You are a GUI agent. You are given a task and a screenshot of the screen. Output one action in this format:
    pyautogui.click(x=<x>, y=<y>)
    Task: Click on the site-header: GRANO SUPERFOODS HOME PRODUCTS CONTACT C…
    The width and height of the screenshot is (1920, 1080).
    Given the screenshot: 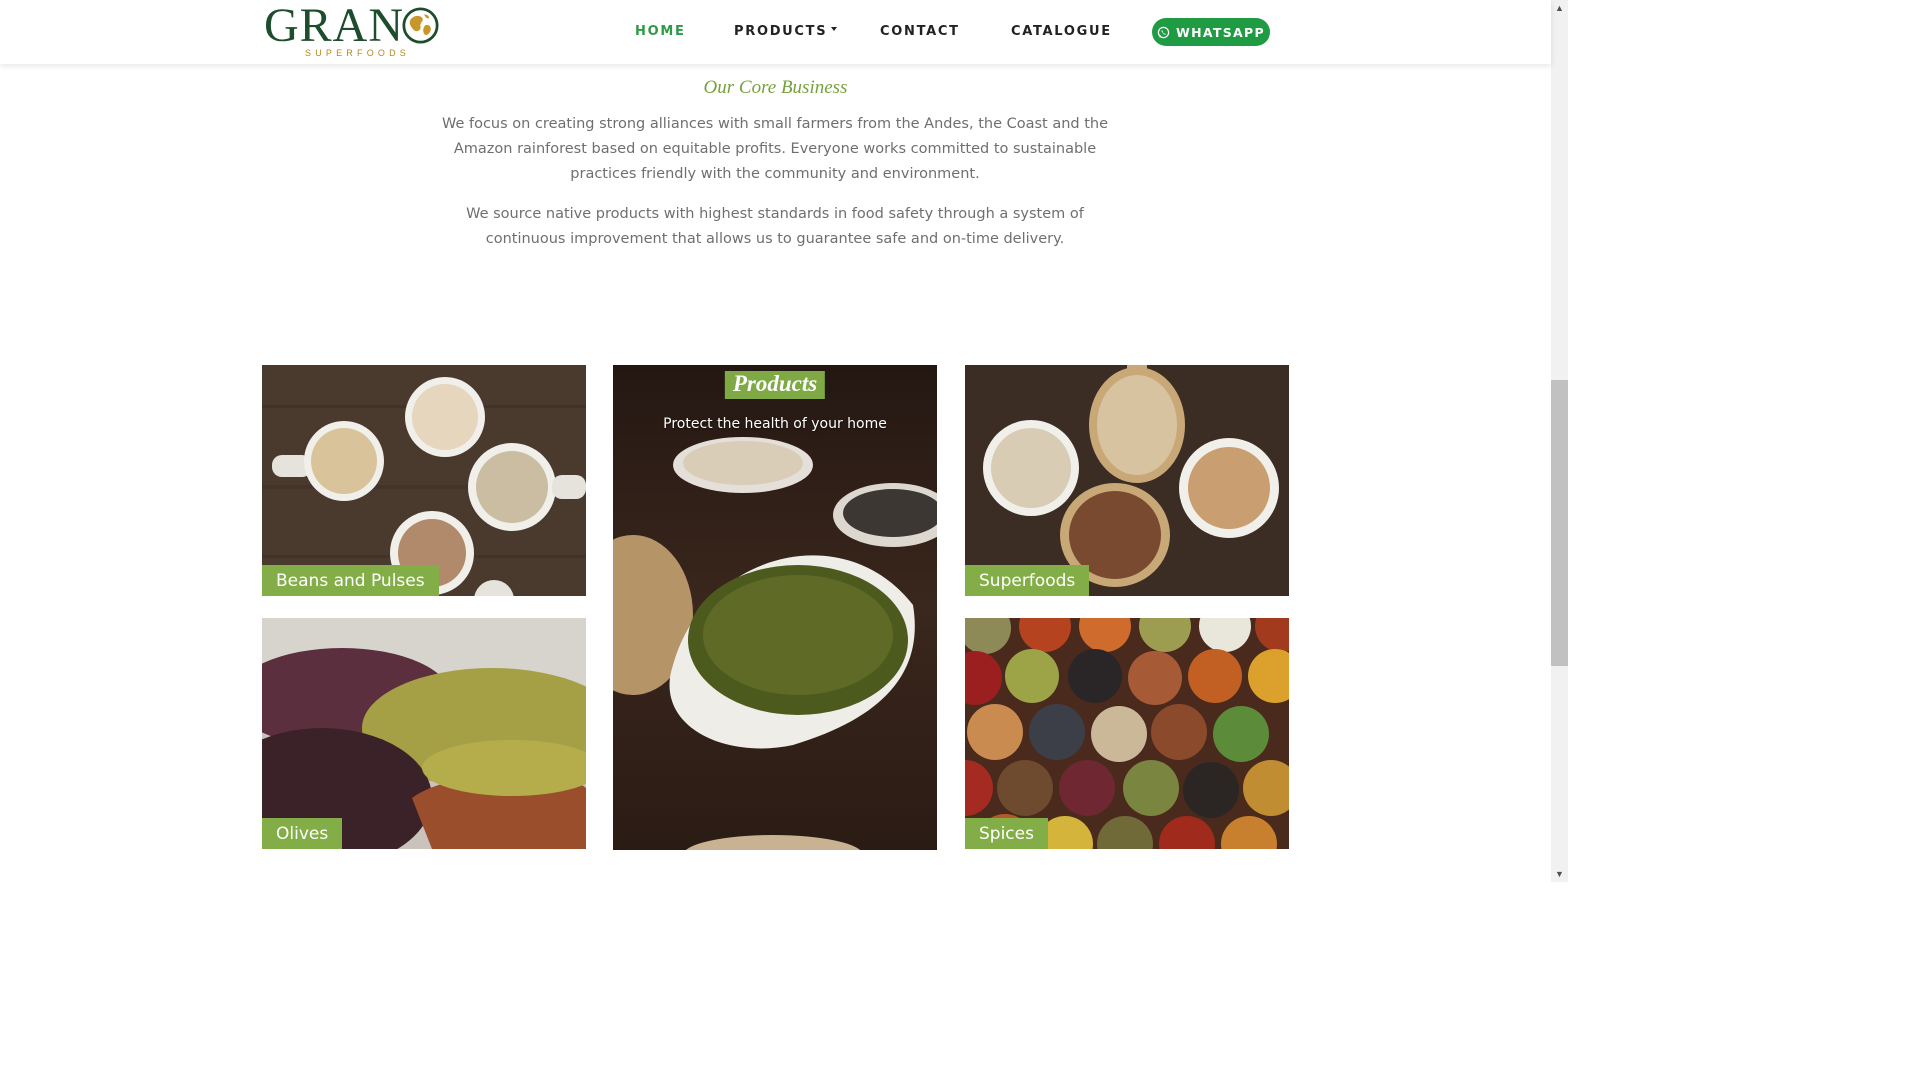 What is the action you would take?
    pyautogui.click(x=775, y=32)
    